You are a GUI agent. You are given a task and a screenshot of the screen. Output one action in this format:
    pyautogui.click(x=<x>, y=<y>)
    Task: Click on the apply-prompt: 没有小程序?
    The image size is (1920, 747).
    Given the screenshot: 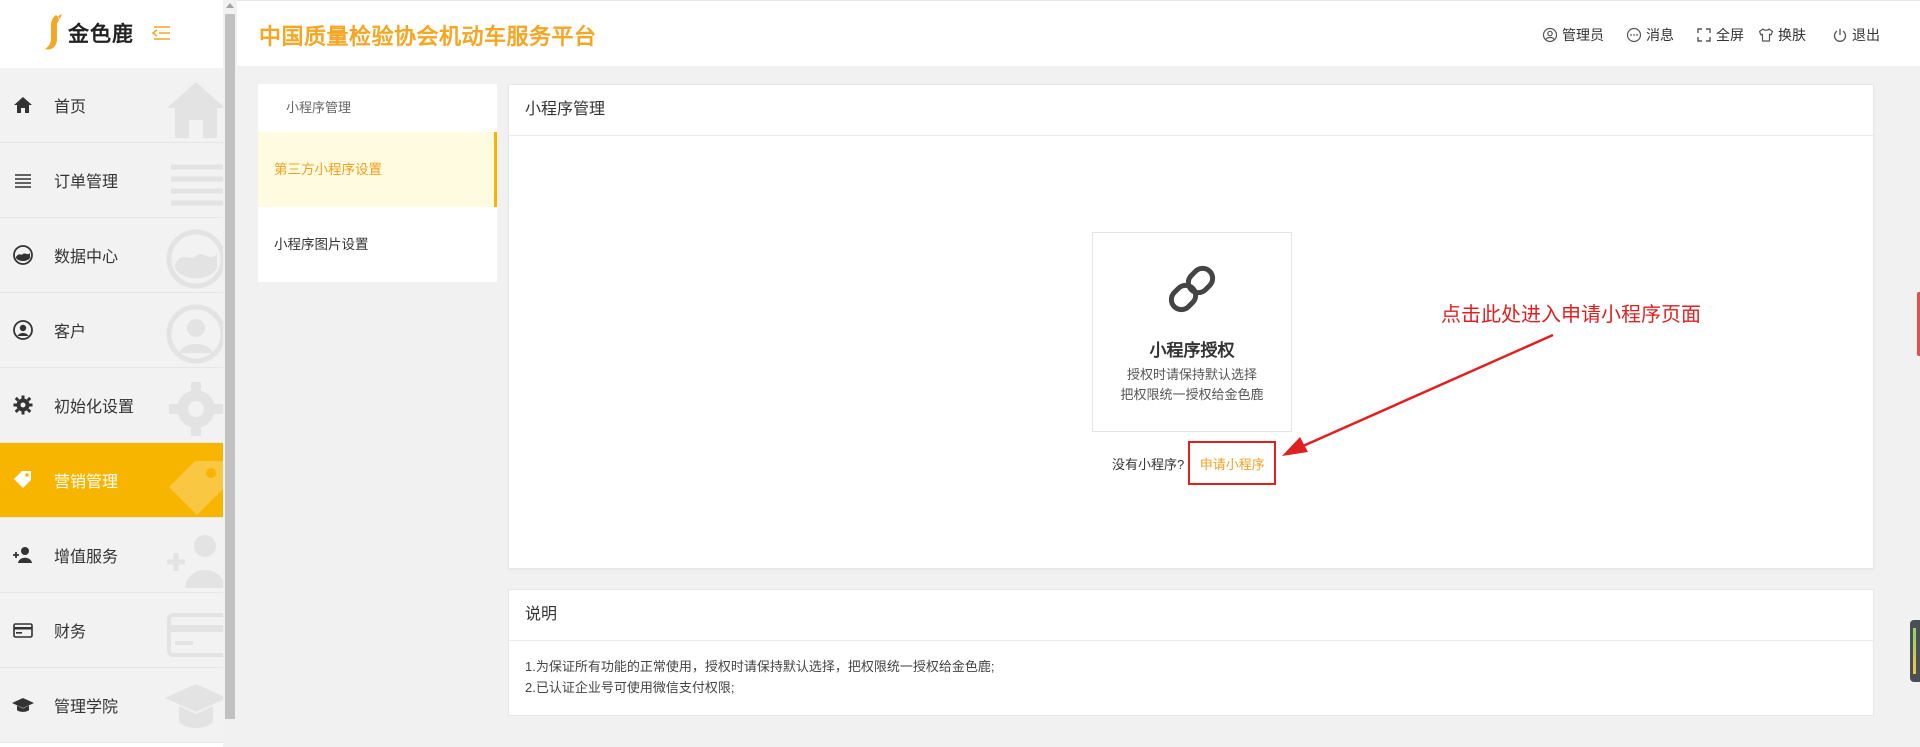 What is the action you would take?
    pyautogui.click(x=1148, y=464)
    